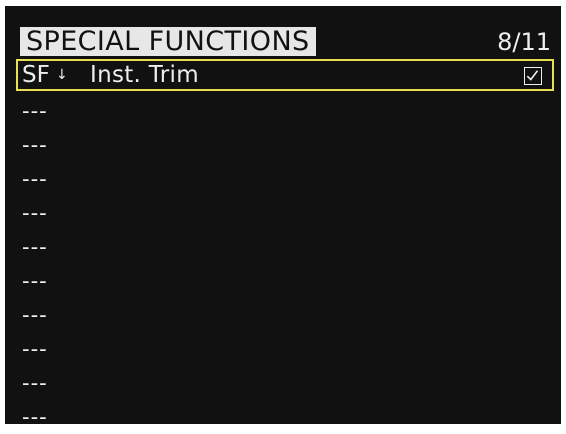 This screenshot has height=434, width=566. Describe the element at coordinates (285, 75) in the screenshot. I see `special-function-row-selected: SF ↓ Inst. Trim` at that location.